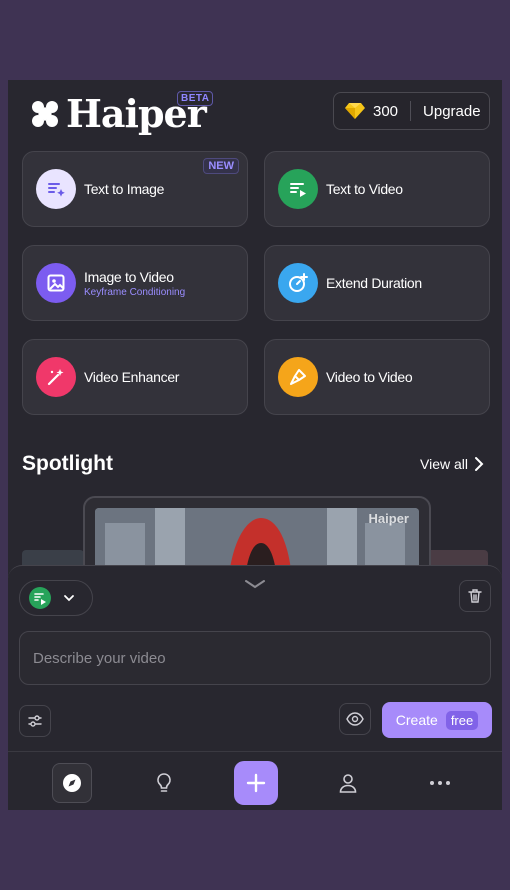  I want to click on delete-button, so click(475, 596).